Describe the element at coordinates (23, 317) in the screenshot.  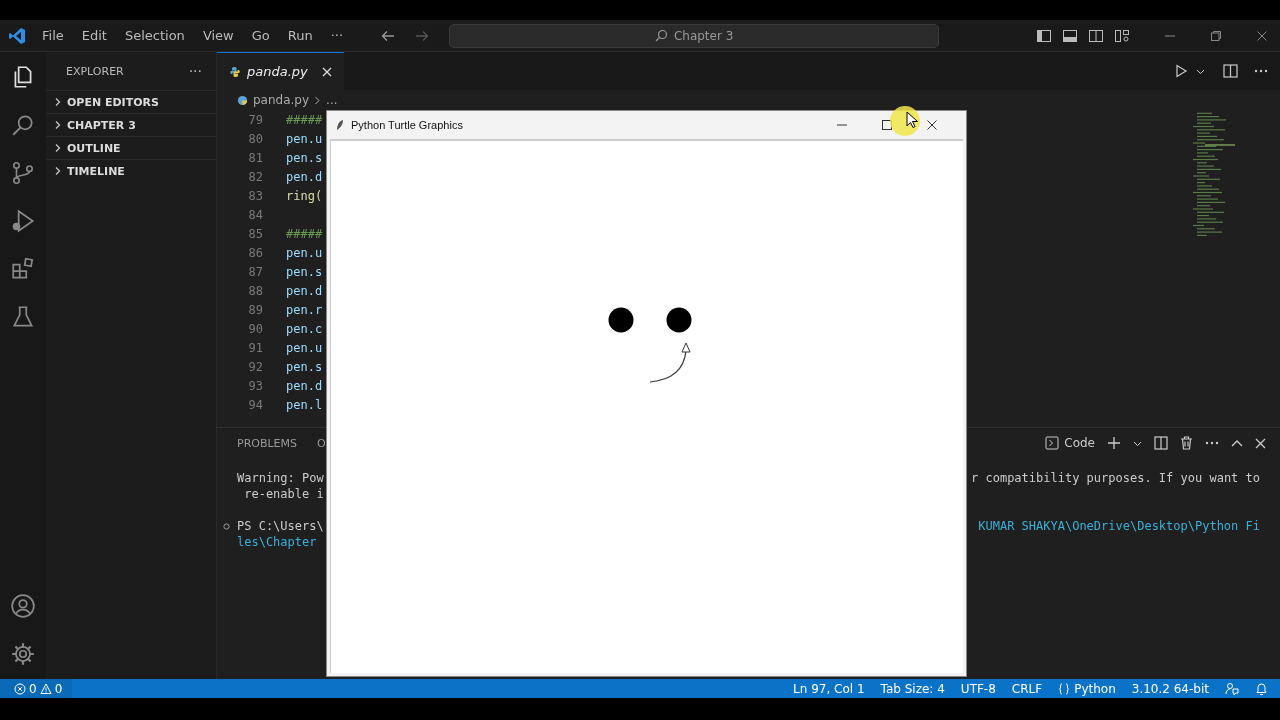
I see `flask-icon` at that location.